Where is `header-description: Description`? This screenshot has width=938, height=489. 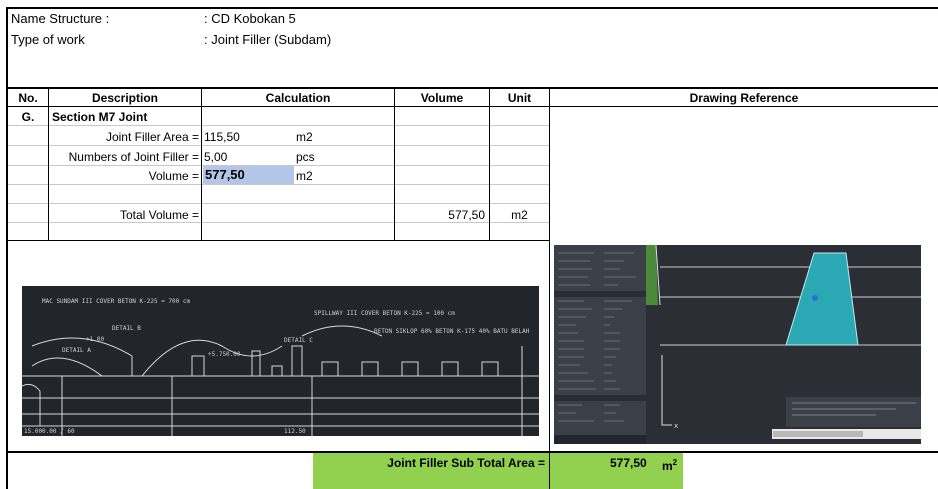 header-description: Description is located at coordinates (124, 98).